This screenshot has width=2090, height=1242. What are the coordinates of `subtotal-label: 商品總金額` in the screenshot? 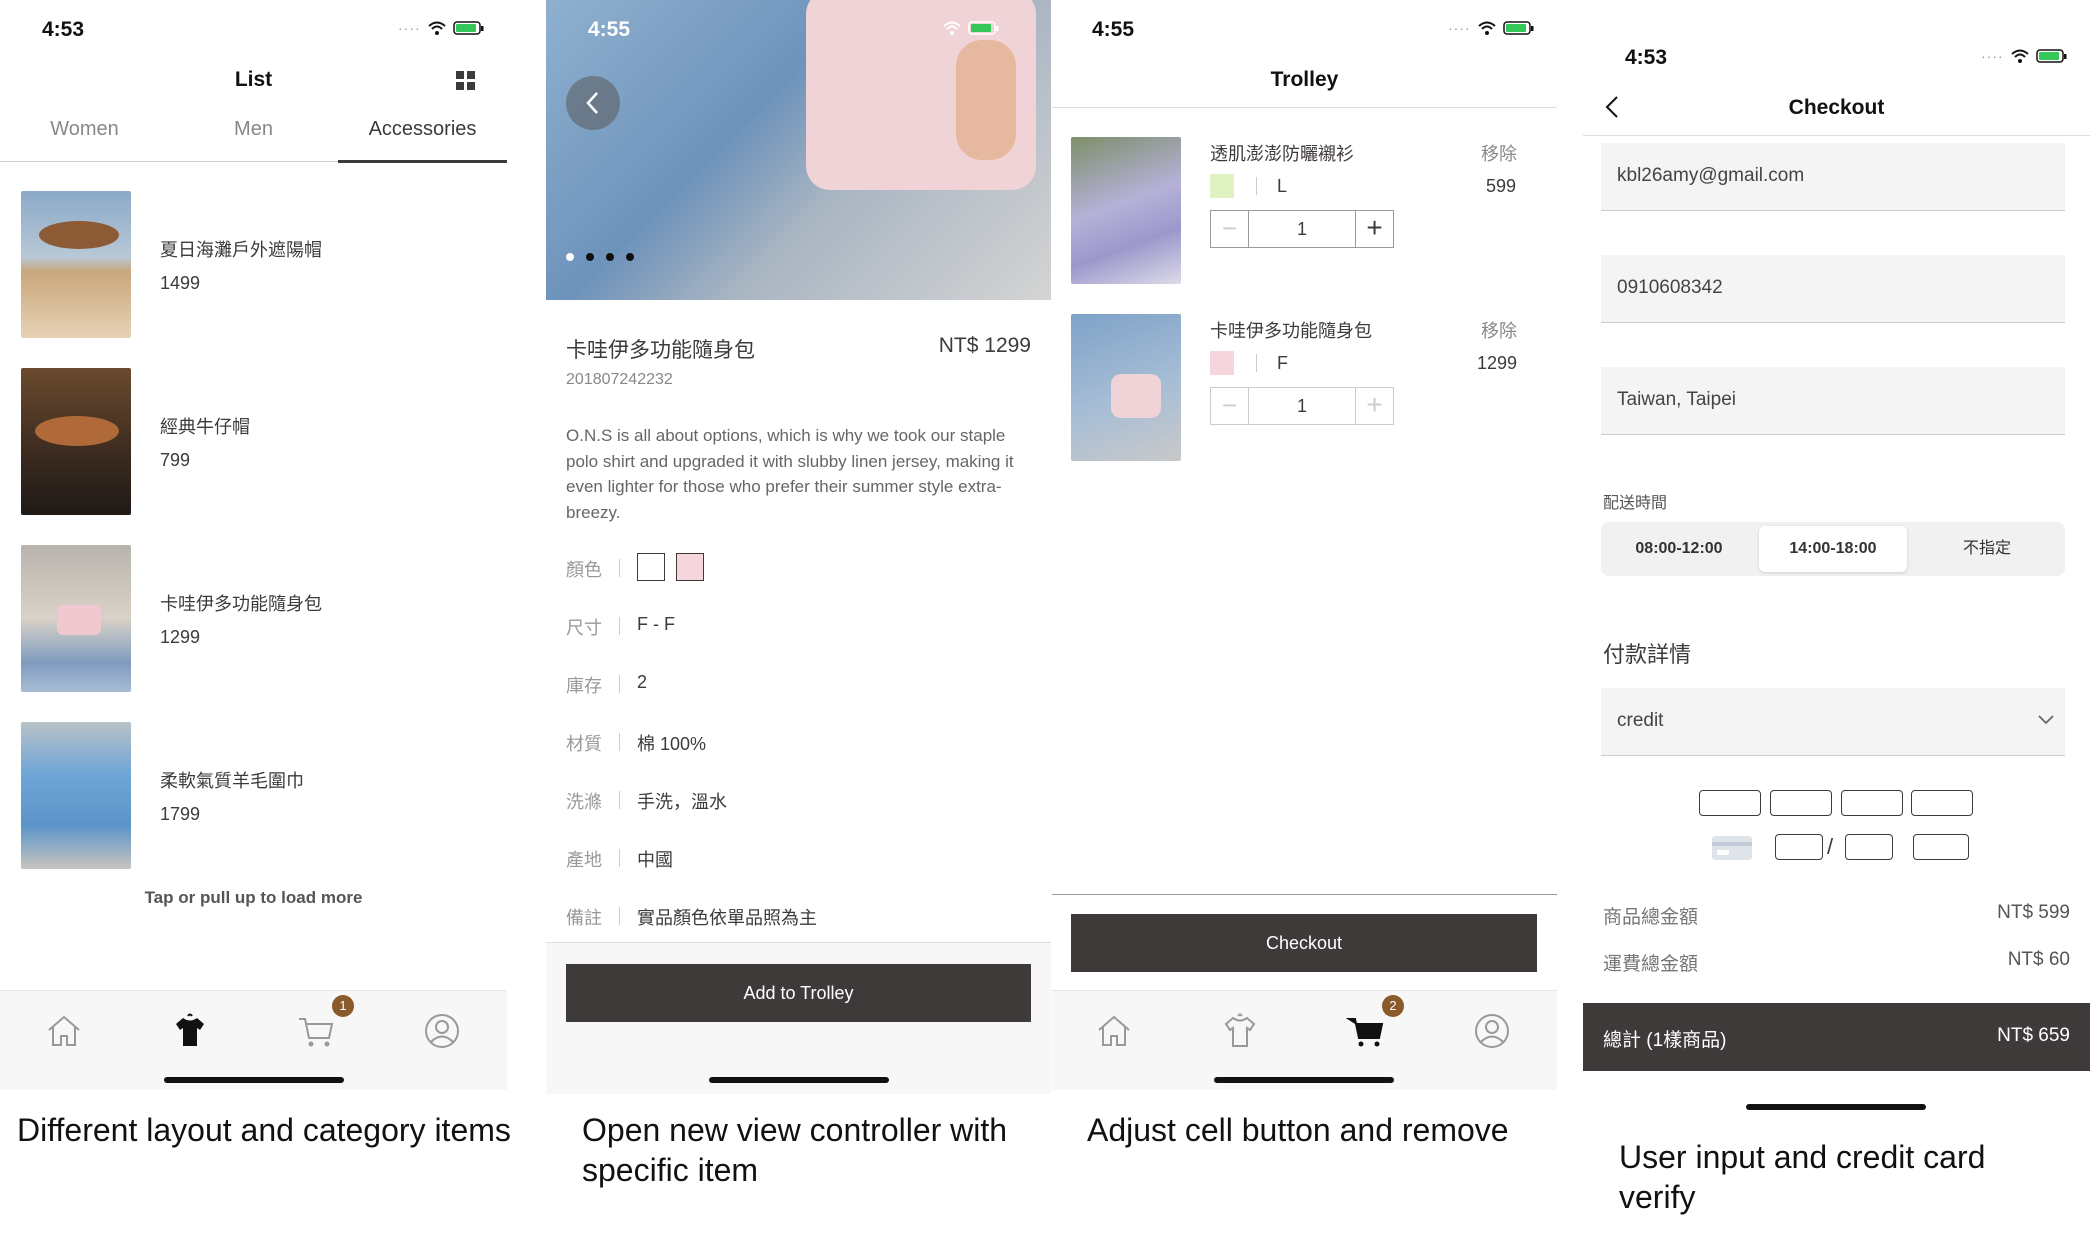 It's located at (1651, 917).